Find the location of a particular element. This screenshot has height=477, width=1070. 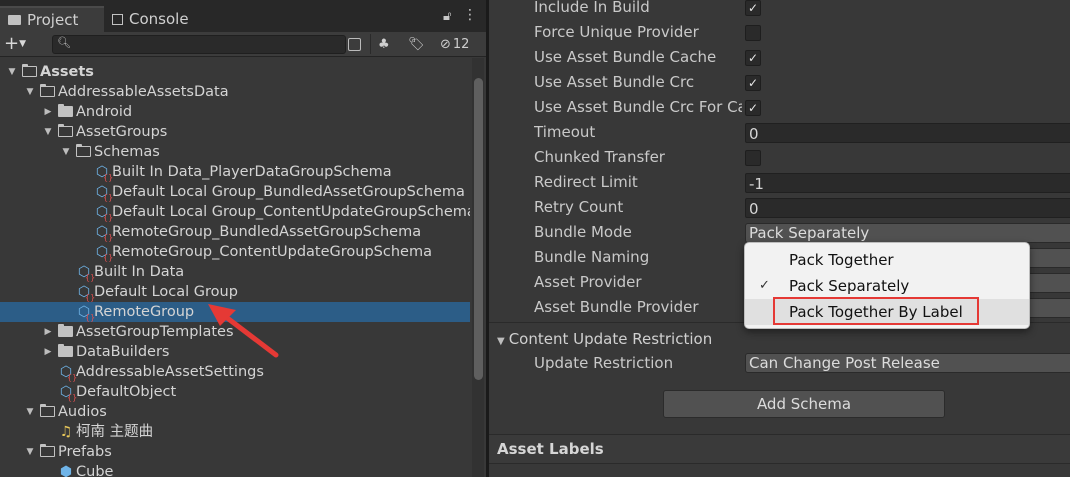

tree-row: ⬡{} Default Local Group is located at coordinates (235, 292).